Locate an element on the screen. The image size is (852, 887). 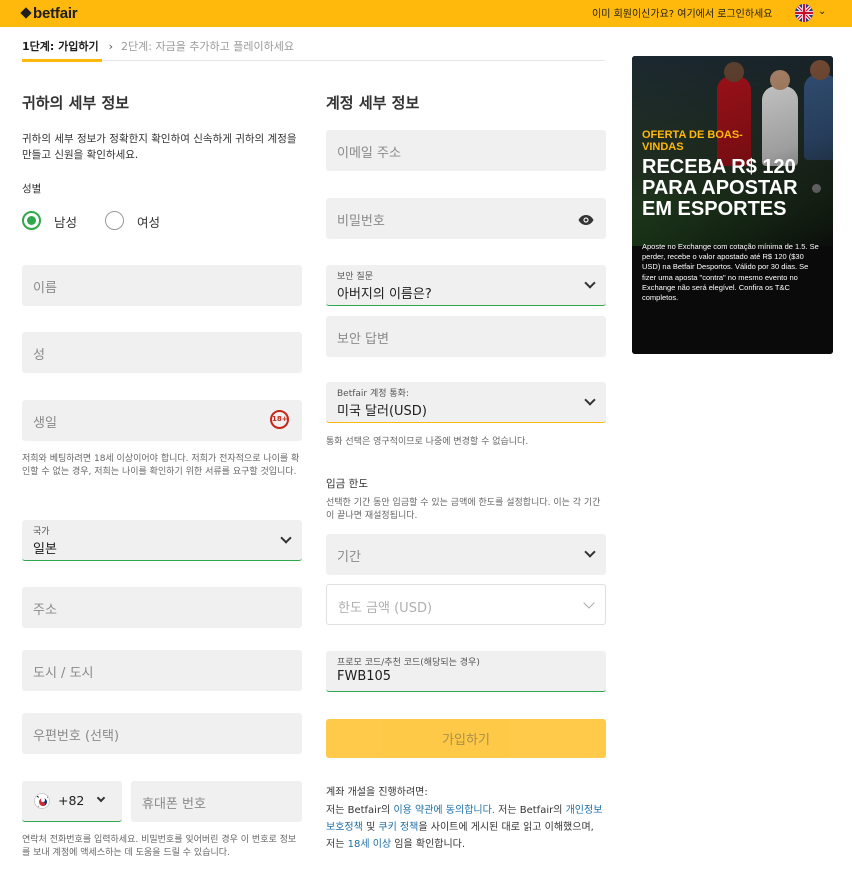
signup-steps: 1단계: 가입하기 › 2단계: 자금을 추가하고 플레이하세요 is located at coordinates (158, 46).